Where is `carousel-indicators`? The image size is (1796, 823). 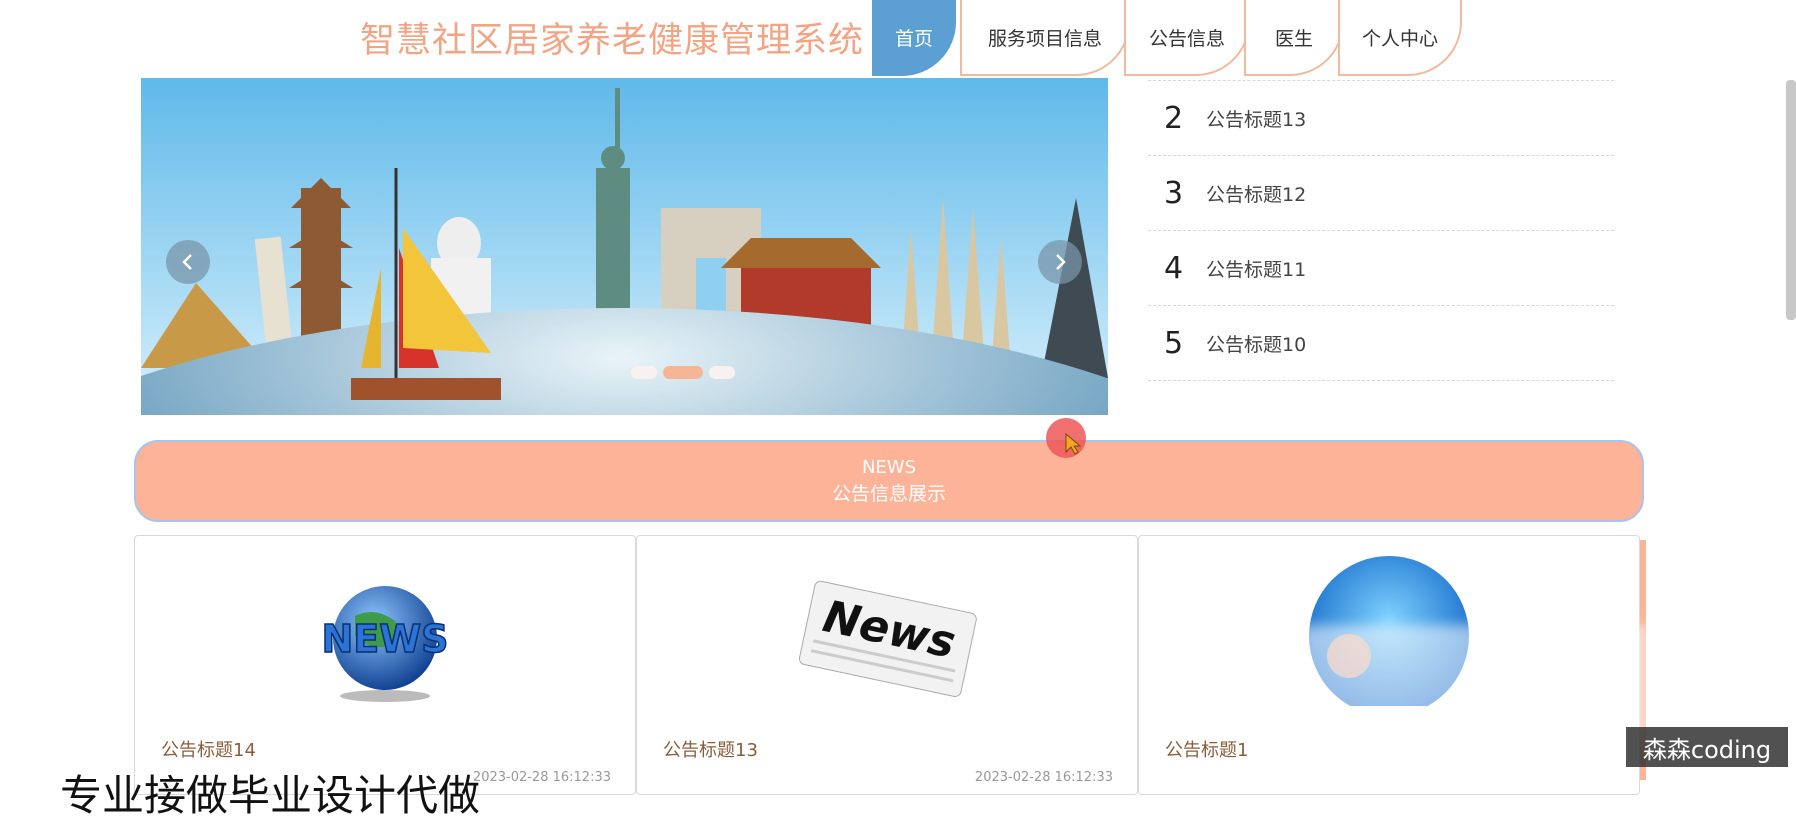
carousel-indicators is located at coordinates (683, 372).